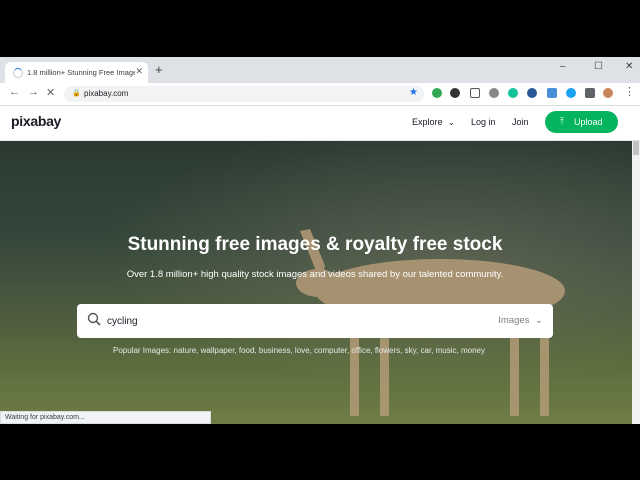 Image resolution: width=640 pixels, height=480 pixels. I want to click on search-box: Images ⌄, so click(315, 321).